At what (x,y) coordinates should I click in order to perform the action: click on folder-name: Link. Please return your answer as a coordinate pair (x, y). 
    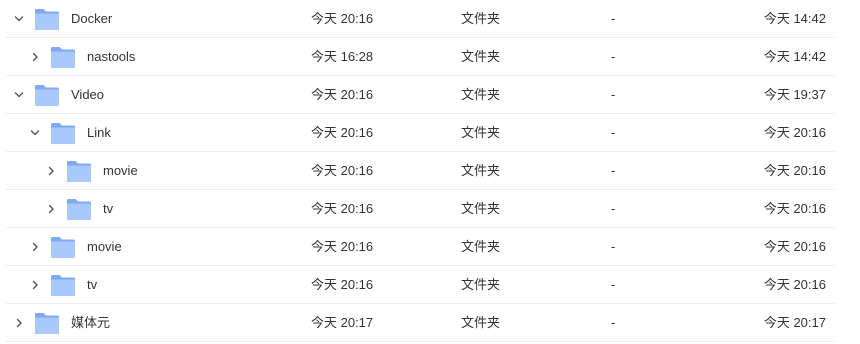
    Looking at the image, I should click on (99, 133).